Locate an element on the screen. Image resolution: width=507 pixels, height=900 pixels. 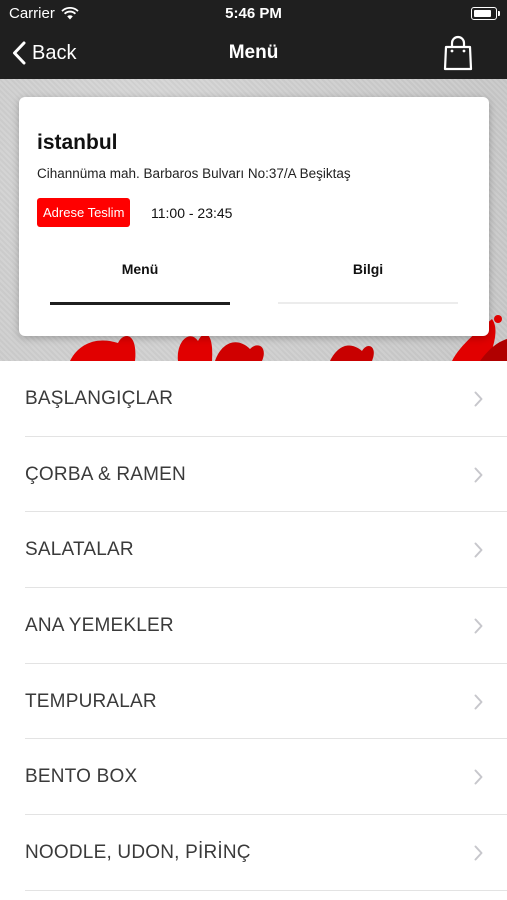
tab-menu: Menü is located at coordinates (140, 269).